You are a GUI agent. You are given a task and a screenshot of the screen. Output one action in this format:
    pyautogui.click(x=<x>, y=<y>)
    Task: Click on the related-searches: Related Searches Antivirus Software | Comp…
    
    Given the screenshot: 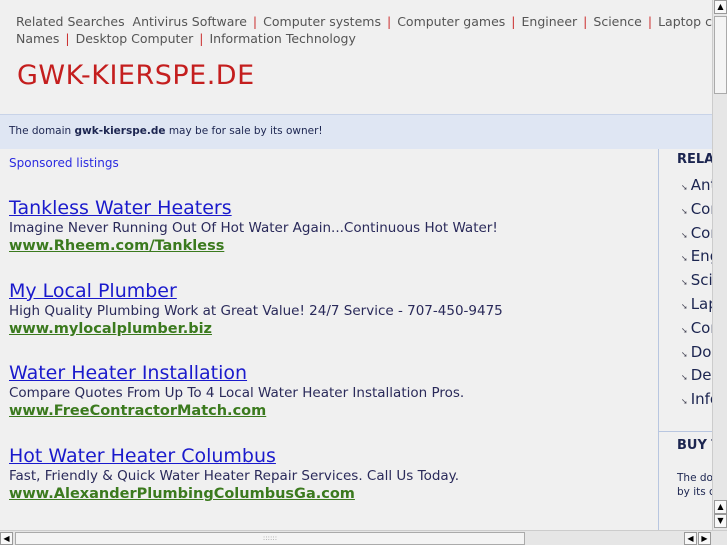 What is the action you would take?
    pyautogui.click(x=366, y=30)
    